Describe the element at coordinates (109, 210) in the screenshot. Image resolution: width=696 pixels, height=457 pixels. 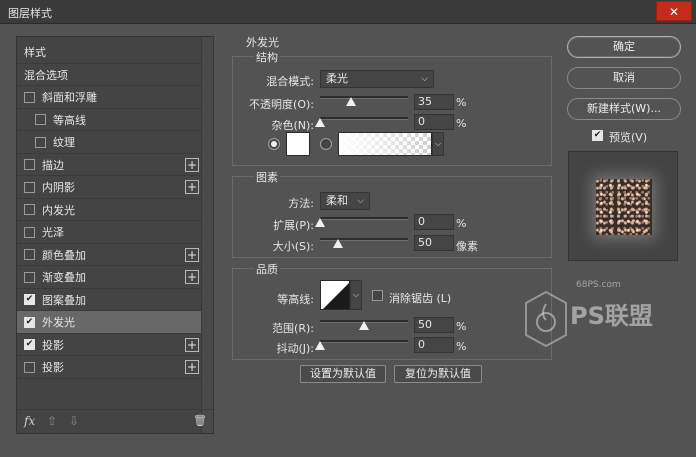
I see `styles-list-item: 内发光` at that location.